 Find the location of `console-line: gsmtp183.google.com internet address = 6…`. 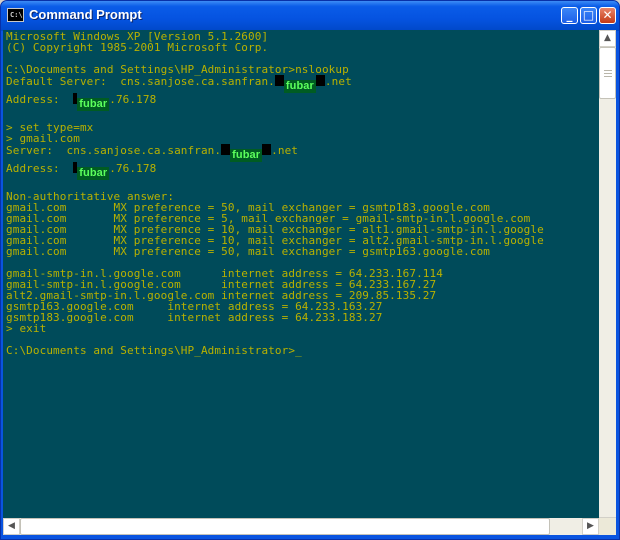

console-line: gsmtp183.google.com internet address = 6… is located at coordinates (194, 317).